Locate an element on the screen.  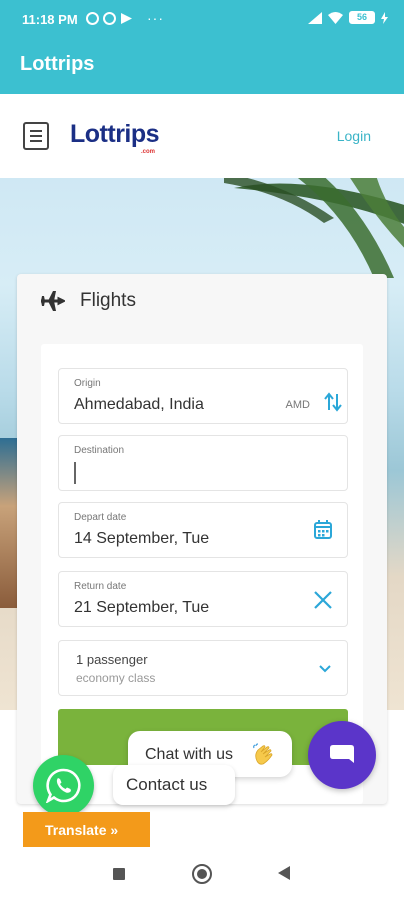
home-button is located at coordinates (202, 874).